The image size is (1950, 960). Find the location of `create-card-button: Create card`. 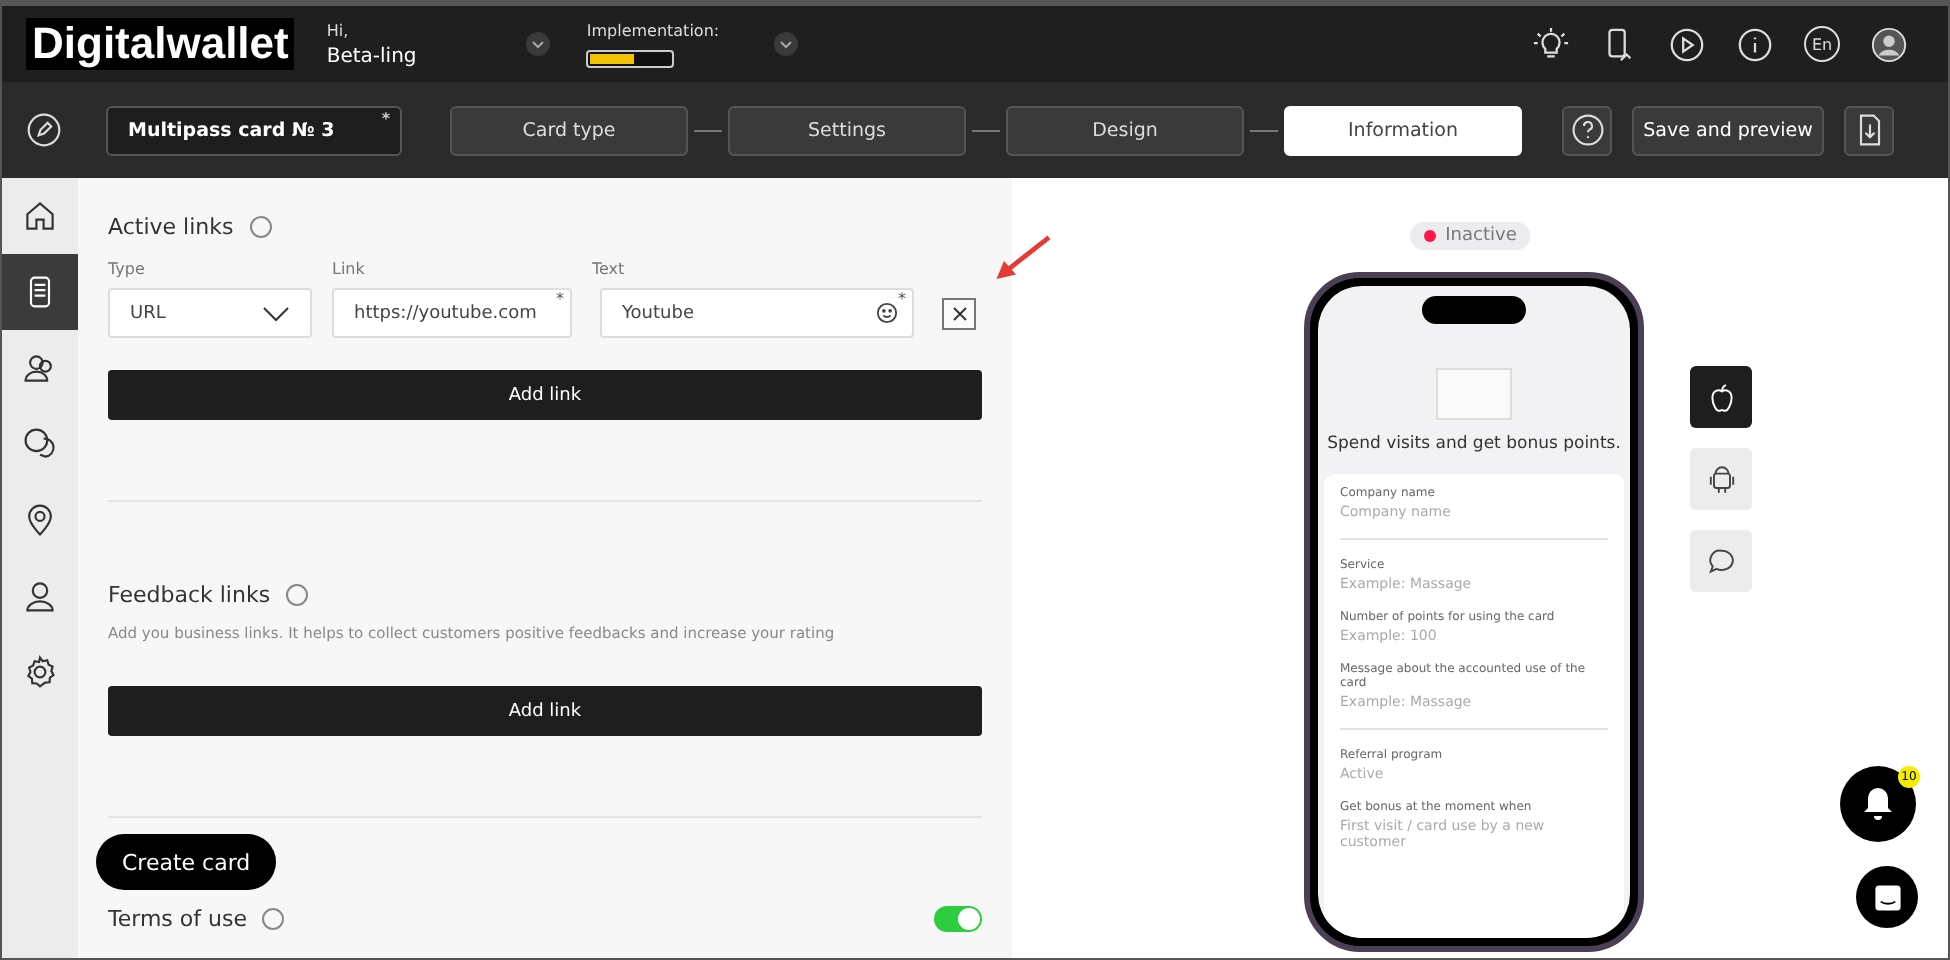

create-card-button: Create card is located at coordinates (186, 862).